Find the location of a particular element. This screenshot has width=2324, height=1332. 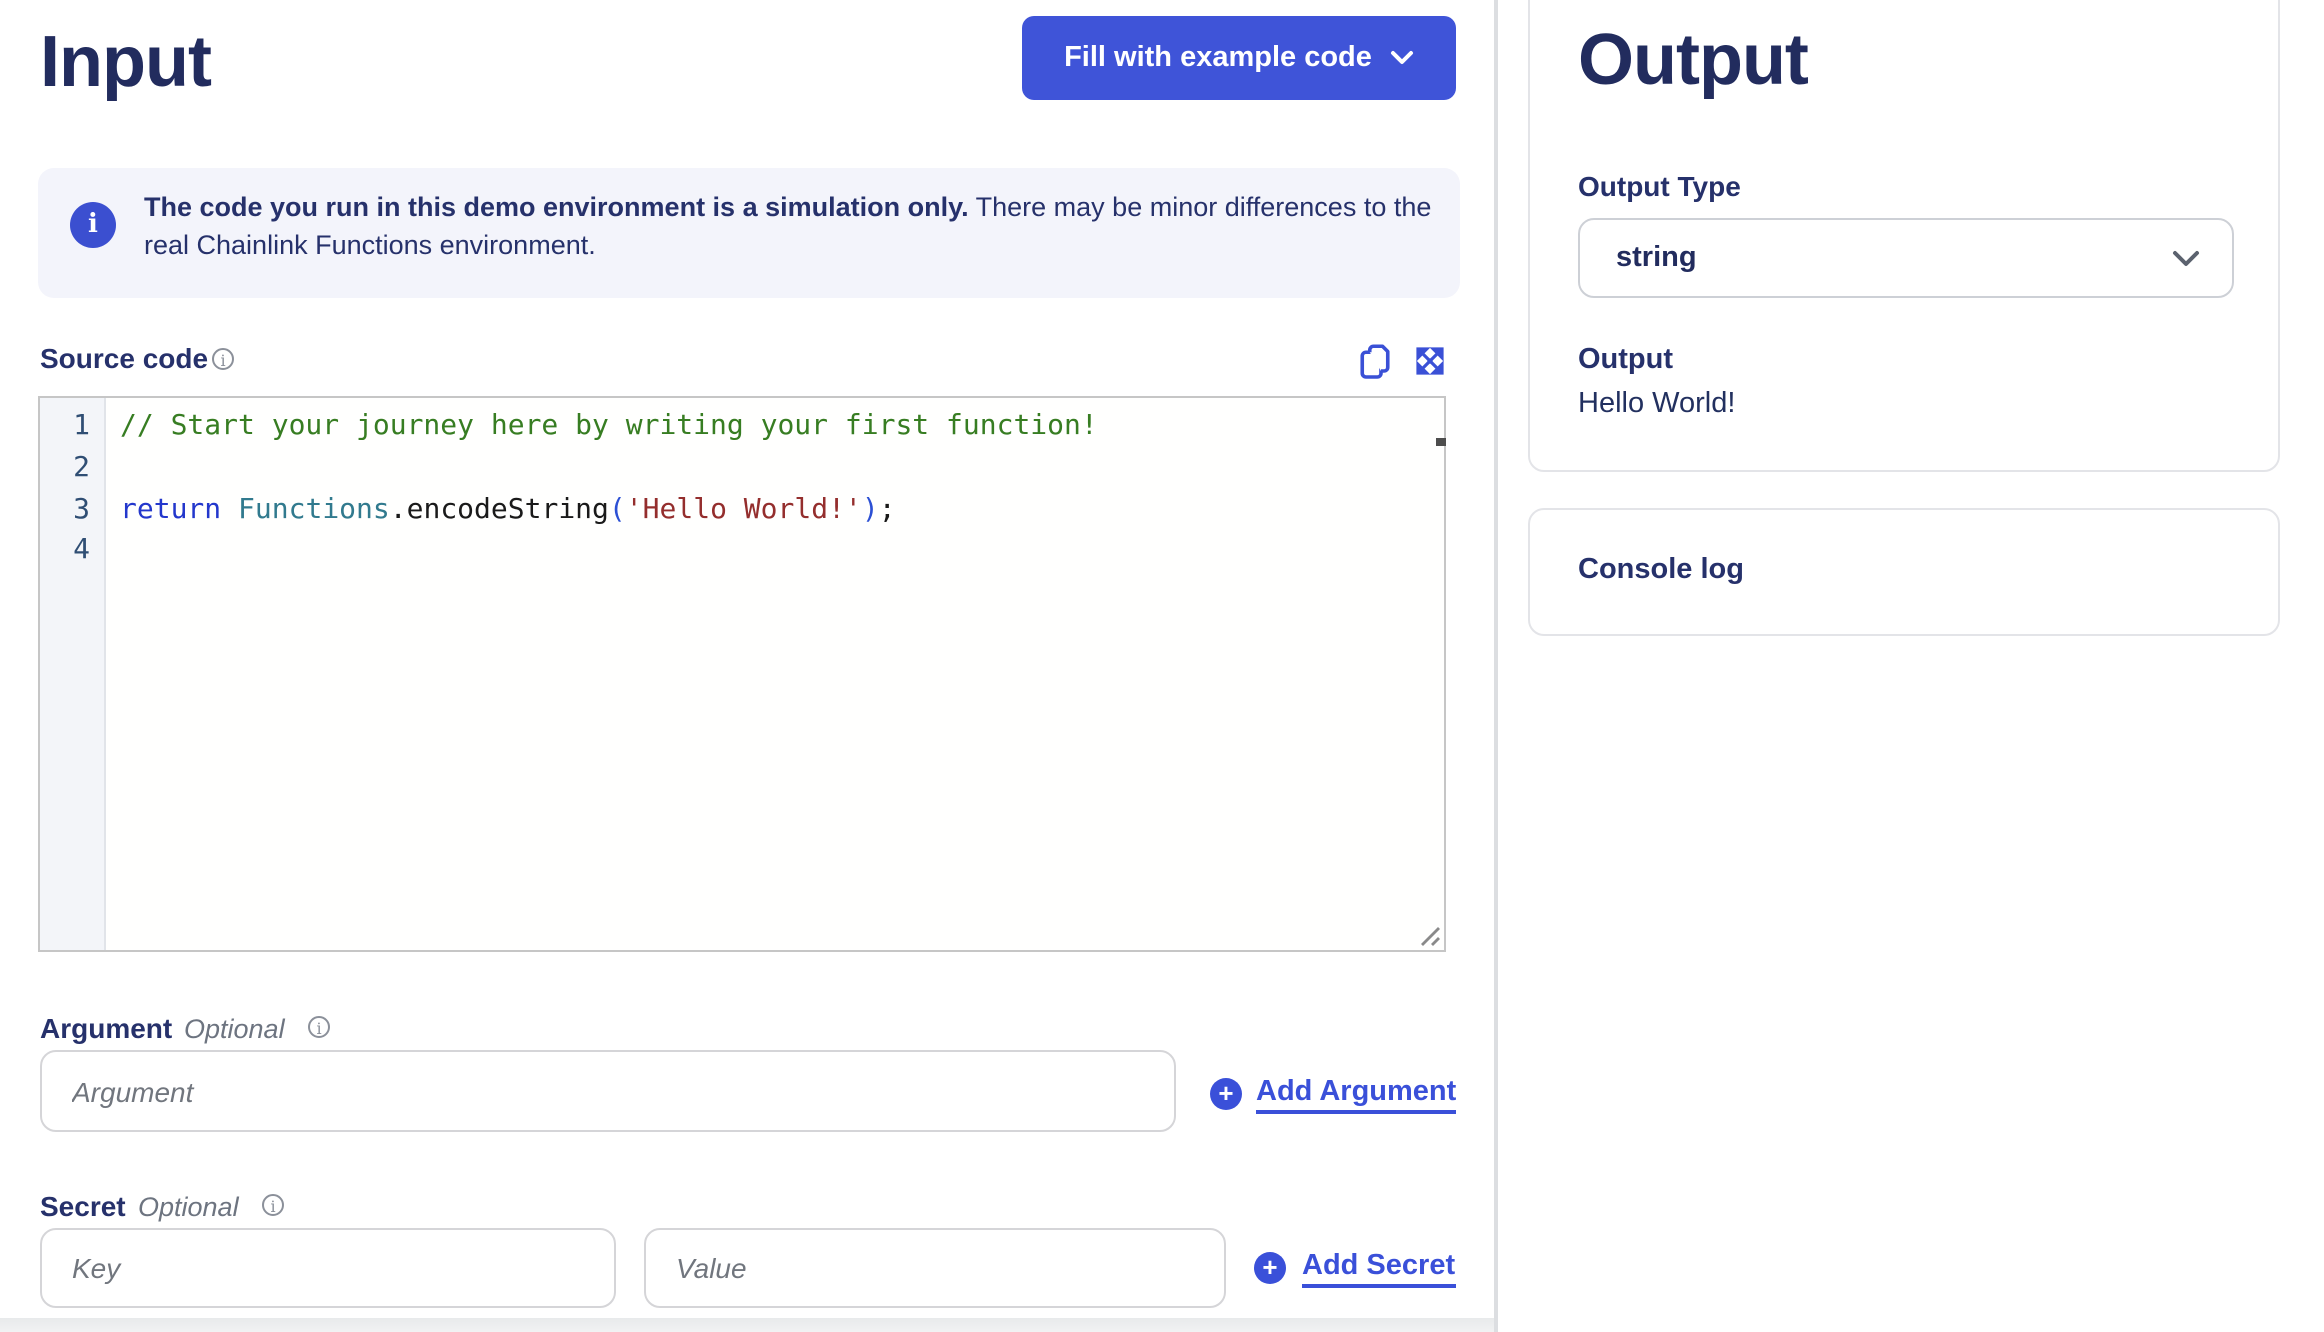

secret-optional-label: Optional is located at coordinates (188, 1207).